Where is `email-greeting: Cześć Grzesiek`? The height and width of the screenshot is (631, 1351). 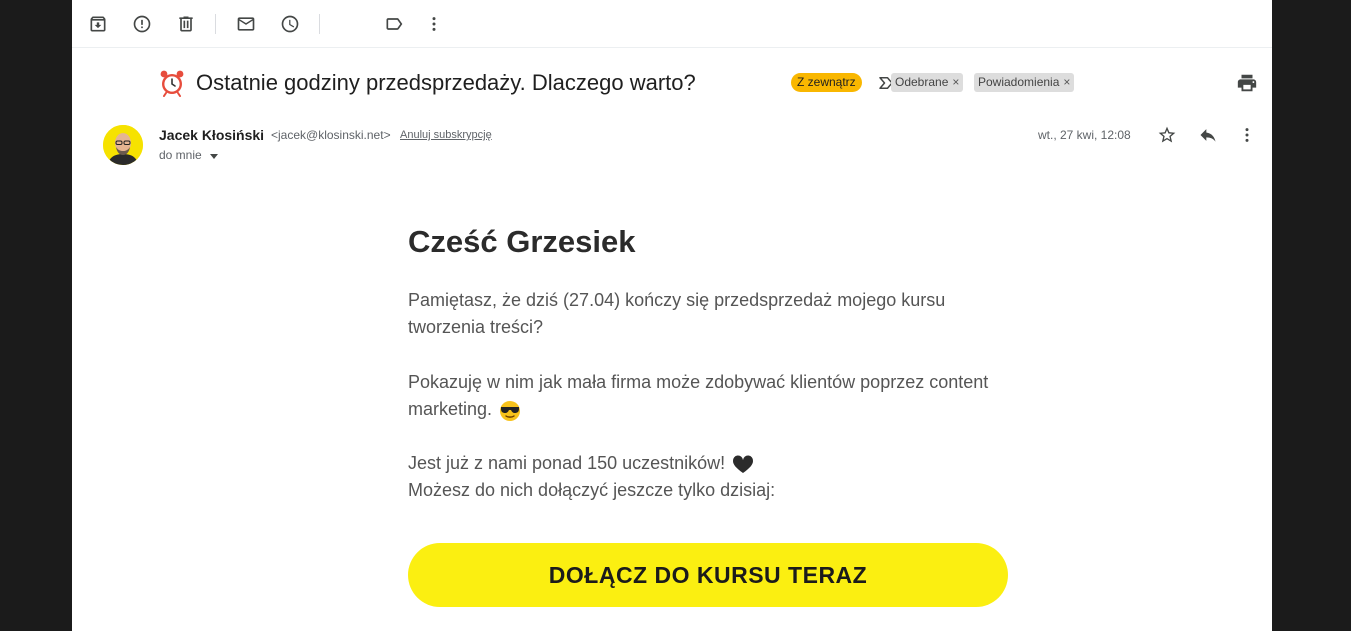
email-greeting: Cześć Grzesiek is located at coordinates (522, 241).